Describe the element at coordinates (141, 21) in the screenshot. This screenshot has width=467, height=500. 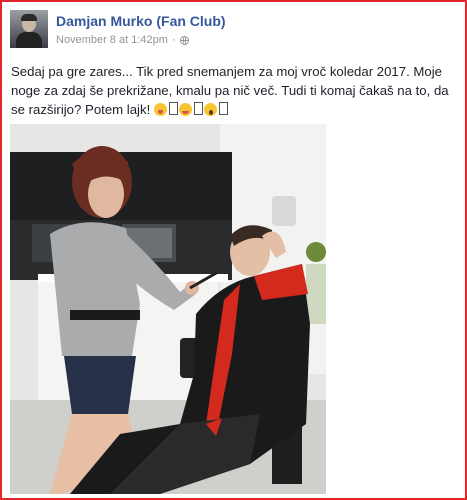
I see `author-name-link: Damjan Murko (Fan Club)` at that location.